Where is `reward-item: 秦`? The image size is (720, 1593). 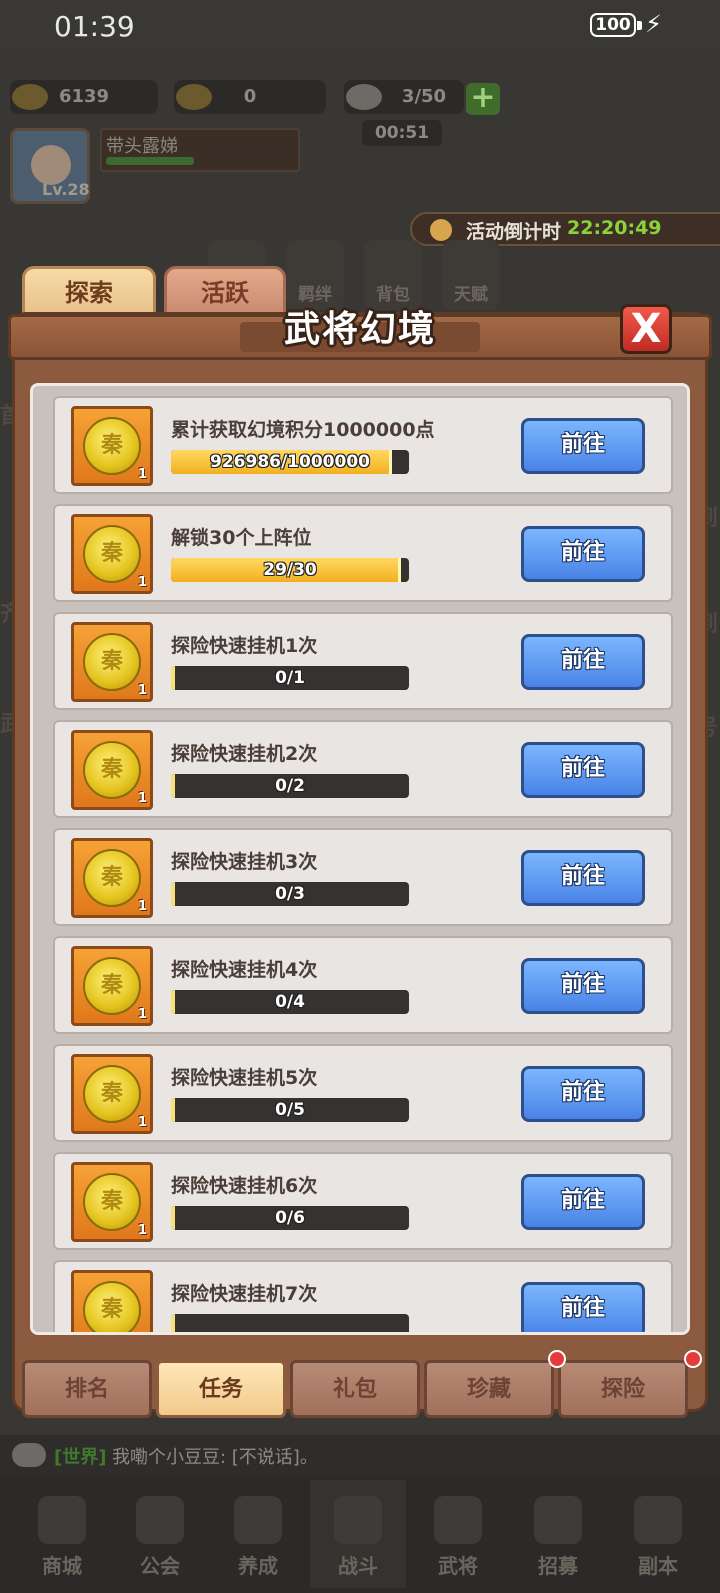
reward-item: 秦 is located at coordinates (112, 1301).